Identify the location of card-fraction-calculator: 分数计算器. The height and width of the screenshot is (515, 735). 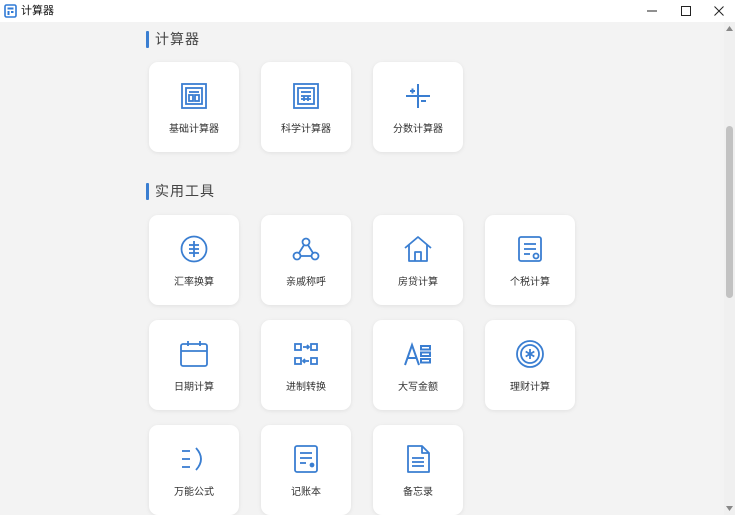
(418, 107).